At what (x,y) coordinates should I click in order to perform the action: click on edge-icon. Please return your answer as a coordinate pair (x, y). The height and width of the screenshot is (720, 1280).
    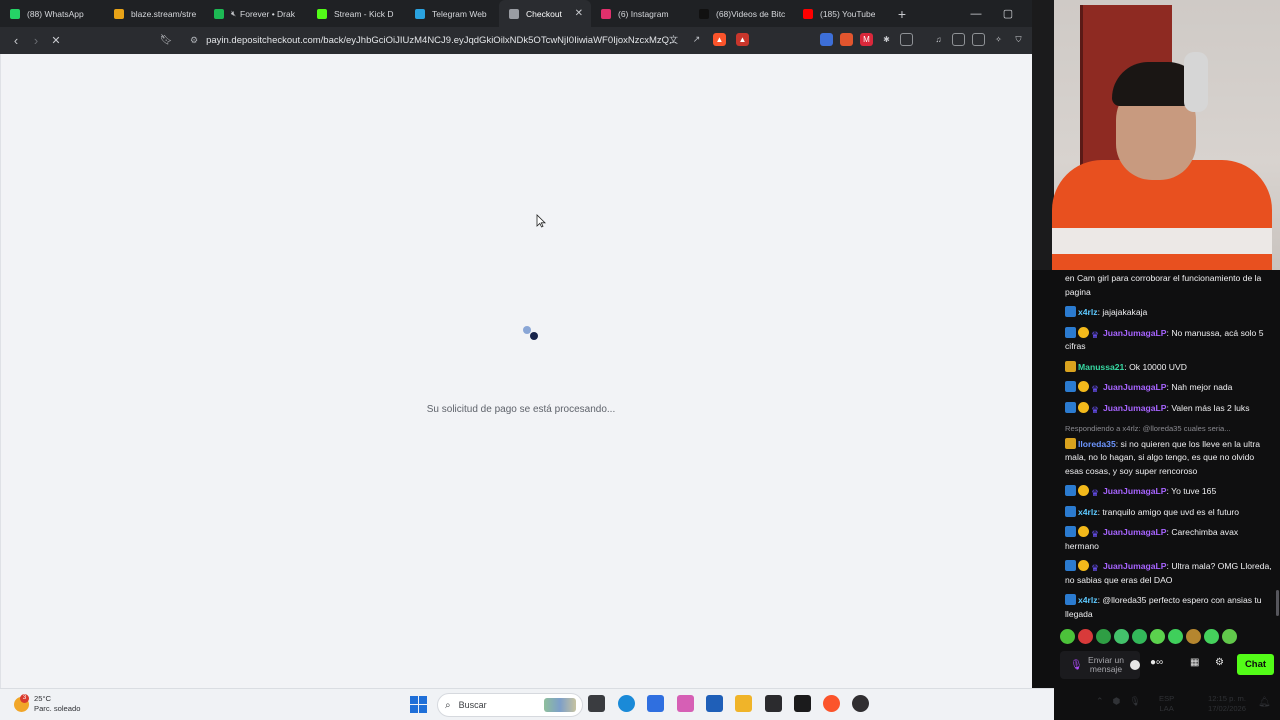
    Looking at the image, I should click on (626, 703).